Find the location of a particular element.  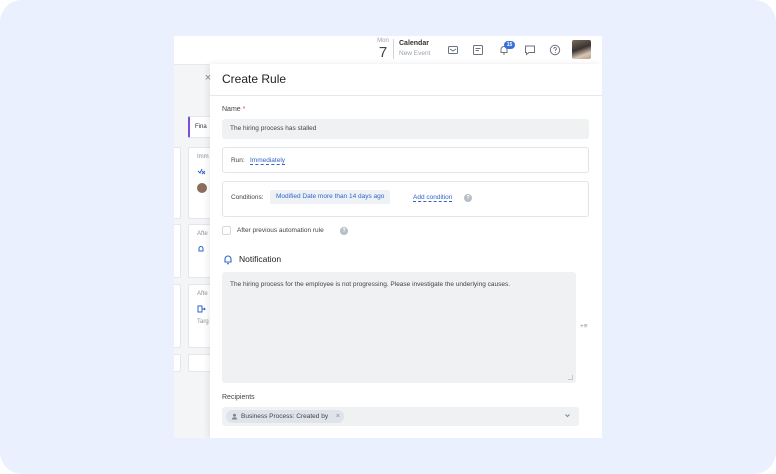

stage-tab-label: Fina is located at coordinates (201, 127).